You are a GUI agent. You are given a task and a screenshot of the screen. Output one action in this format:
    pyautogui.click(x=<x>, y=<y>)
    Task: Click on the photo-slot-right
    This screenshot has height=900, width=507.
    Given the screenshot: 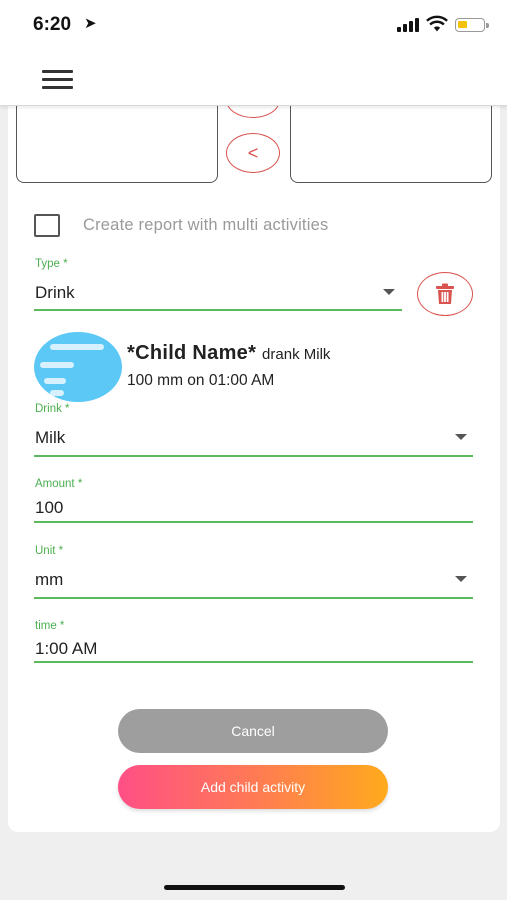 What is the action you would take?
    pyautogui.click(x=391, y=144)
    